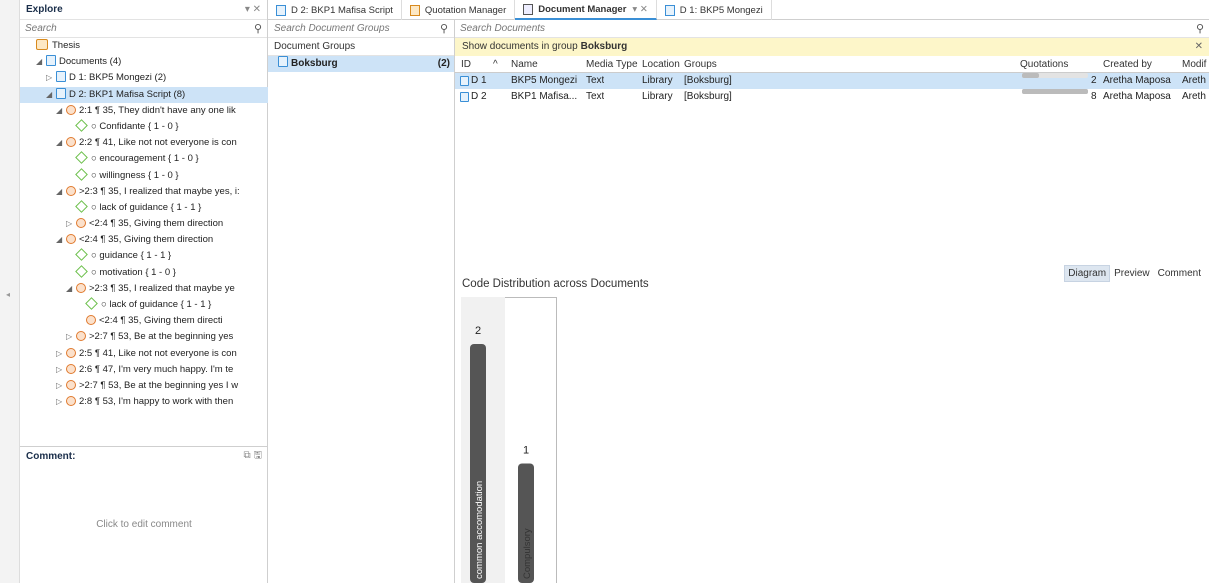  I want to click on tab-quotation-manager: Quotation Manager, so click(459, 10).